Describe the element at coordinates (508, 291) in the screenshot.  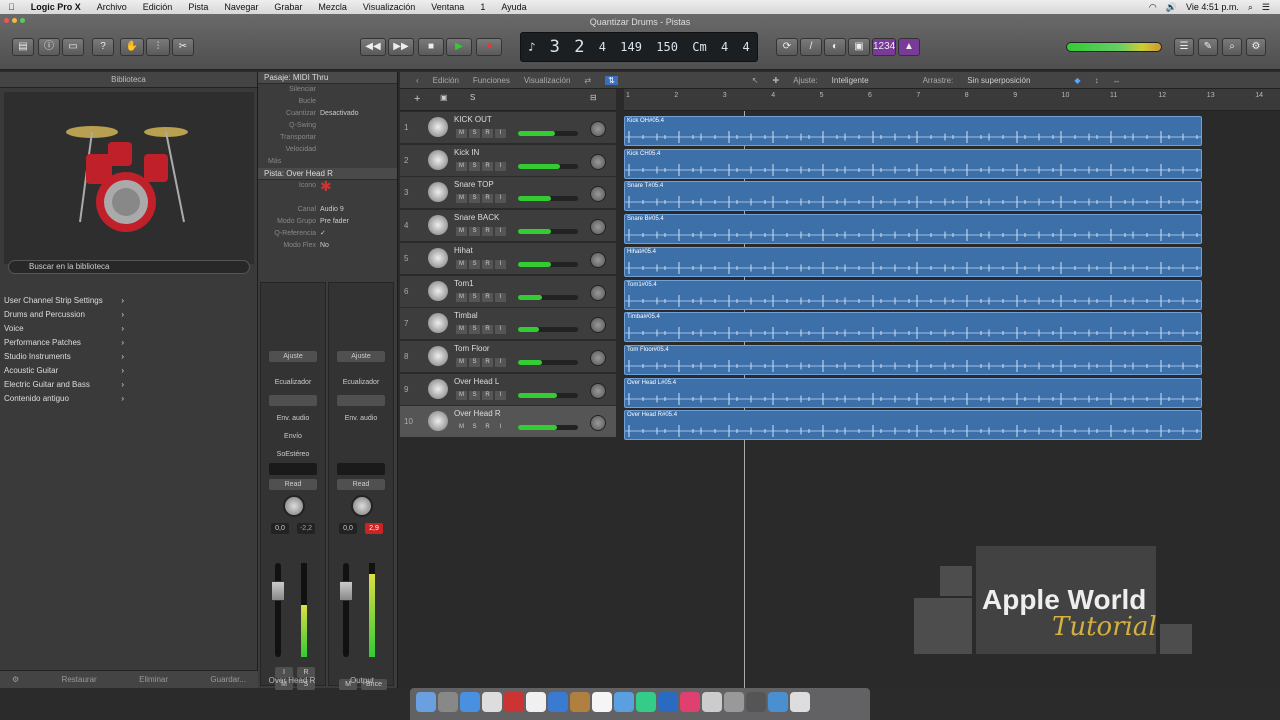
I see `track-header-row: 6 Tom1 M S R I` at that location.